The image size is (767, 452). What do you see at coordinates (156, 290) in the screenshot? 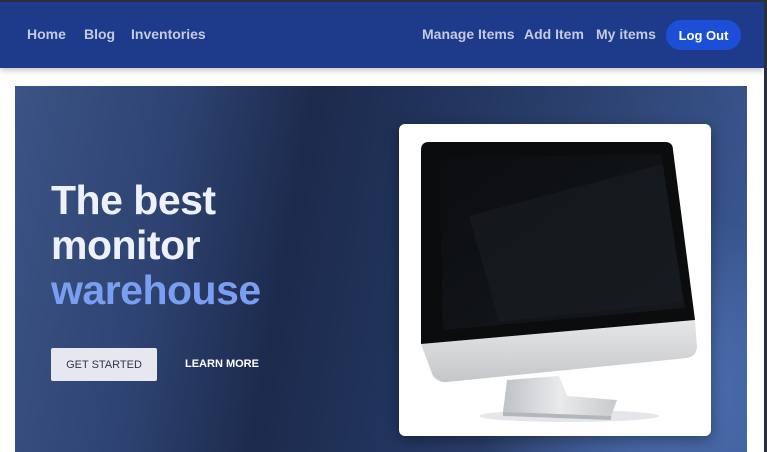
I see `hero-title-accent: warehouse` at bounding box center [156, 290].